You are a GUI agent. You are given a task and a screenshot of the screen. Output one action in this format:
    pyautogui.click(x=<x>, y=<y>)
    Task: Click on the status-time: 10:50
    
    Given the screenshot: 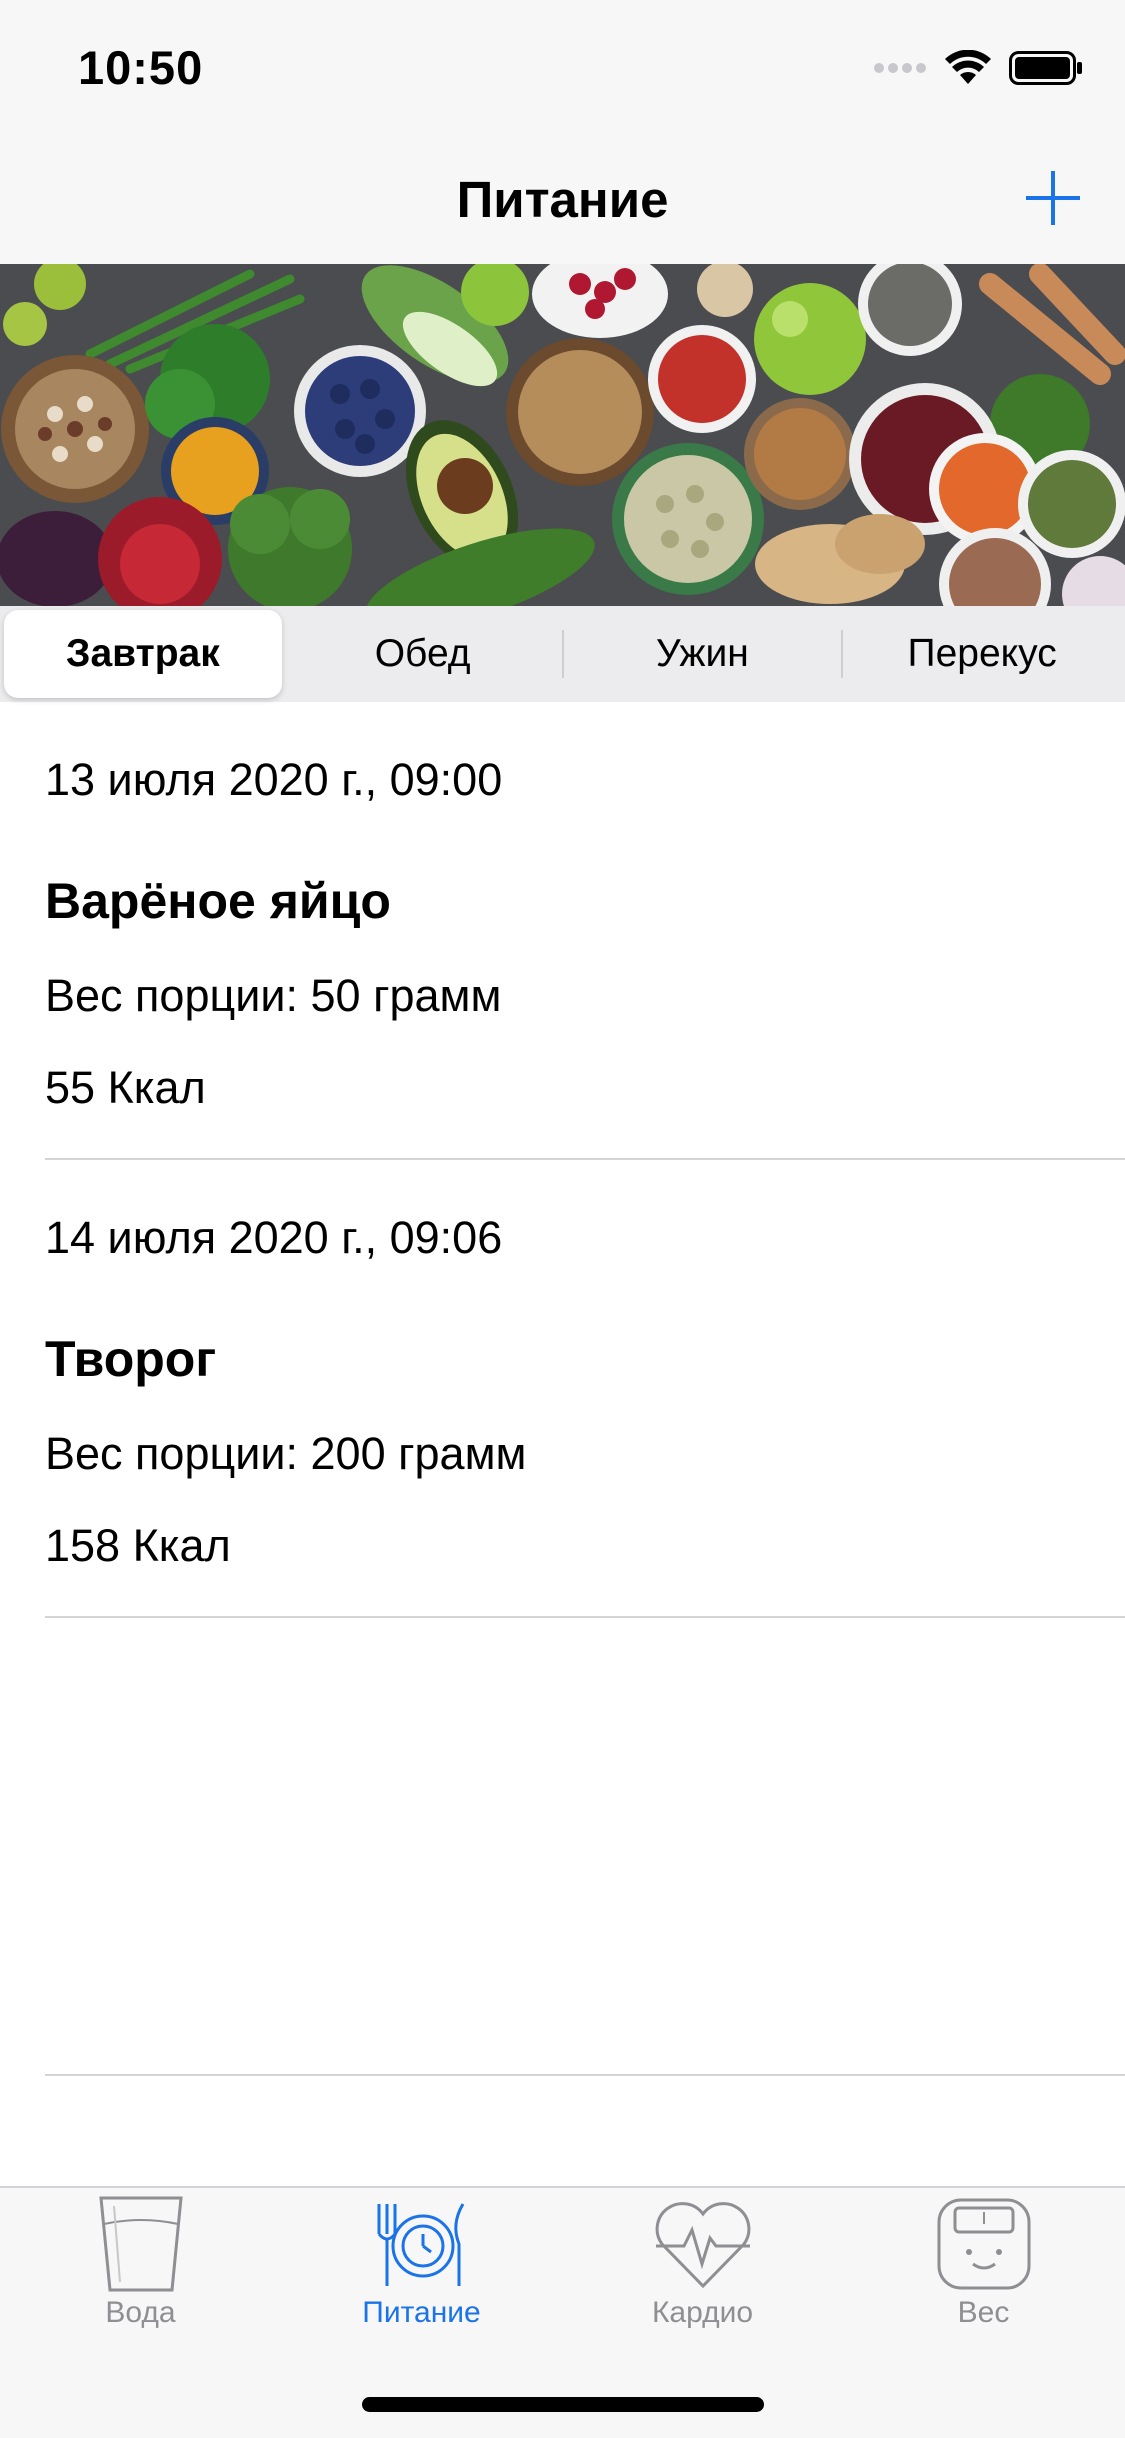 What is the action you would take?
    pyautogui.click(x=141, y=67)
    